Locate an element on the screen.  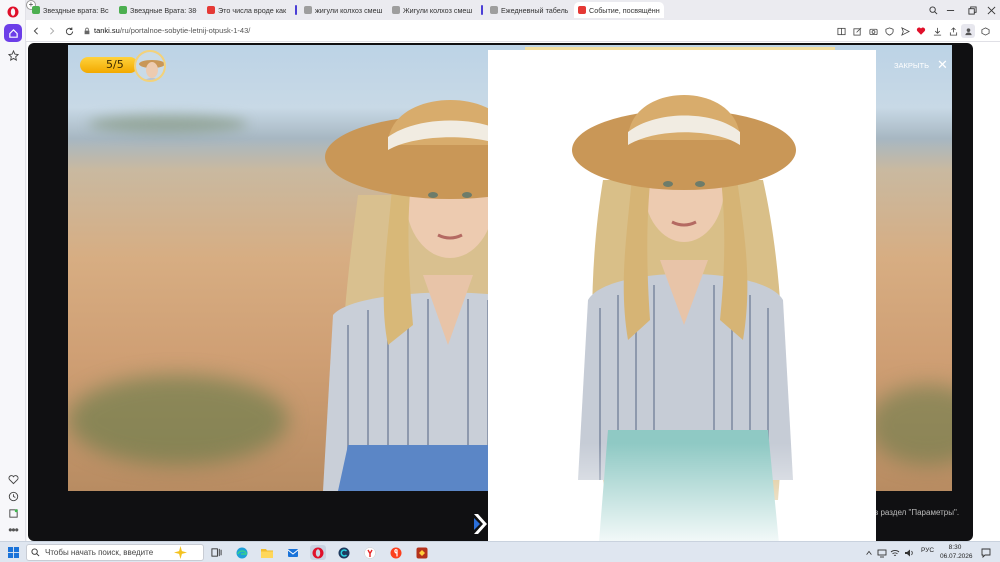
profile-icon is located at coordinates (968, 31).